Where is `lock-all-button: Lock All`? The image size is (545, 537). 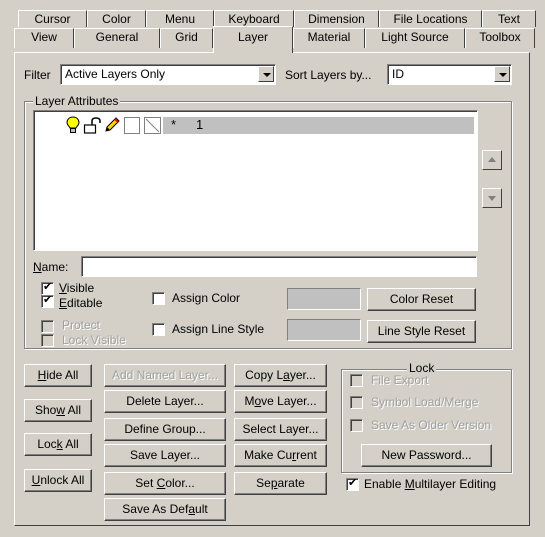 lock-all-button: Lock All is located at coordinates (58, 444).